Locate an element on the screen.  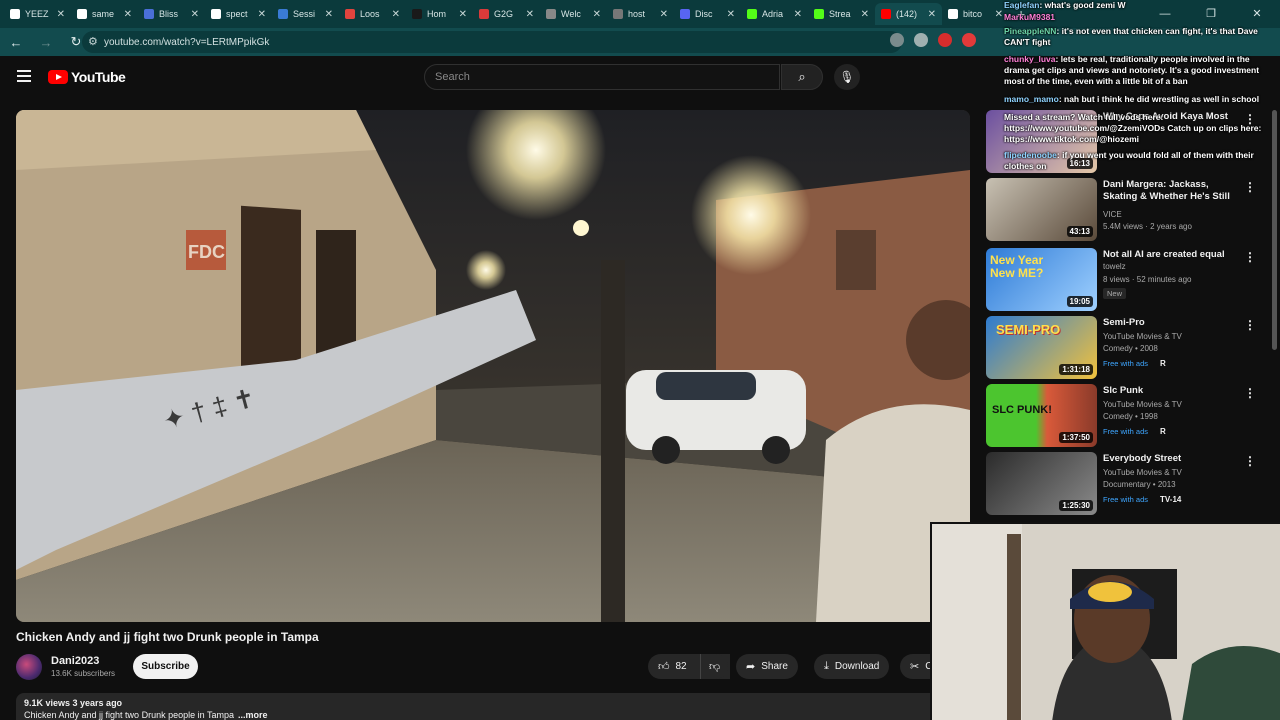
search-icon: ⌕ is located at coordinates (802, 76).